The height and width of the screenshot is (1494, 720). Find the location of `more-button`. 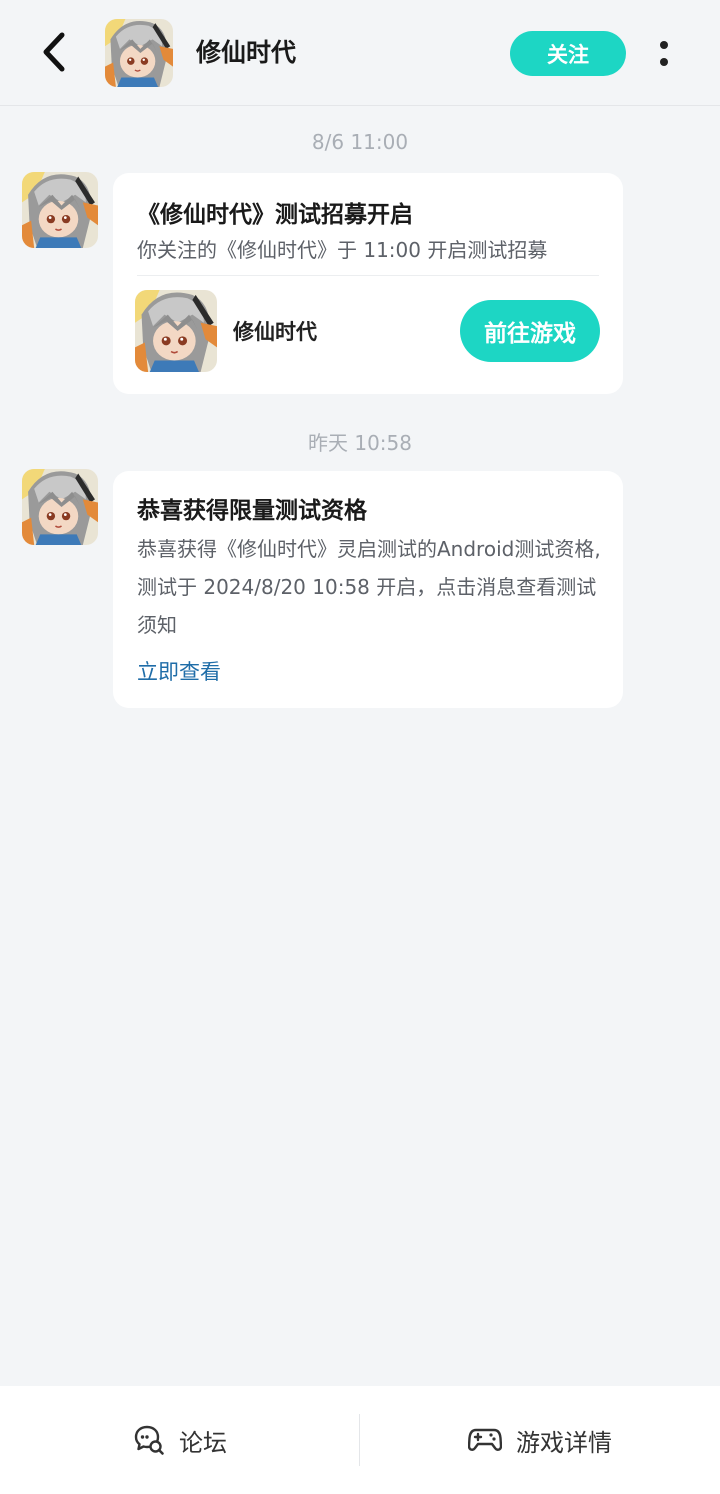

more-button is located at coordinates (664, 53).